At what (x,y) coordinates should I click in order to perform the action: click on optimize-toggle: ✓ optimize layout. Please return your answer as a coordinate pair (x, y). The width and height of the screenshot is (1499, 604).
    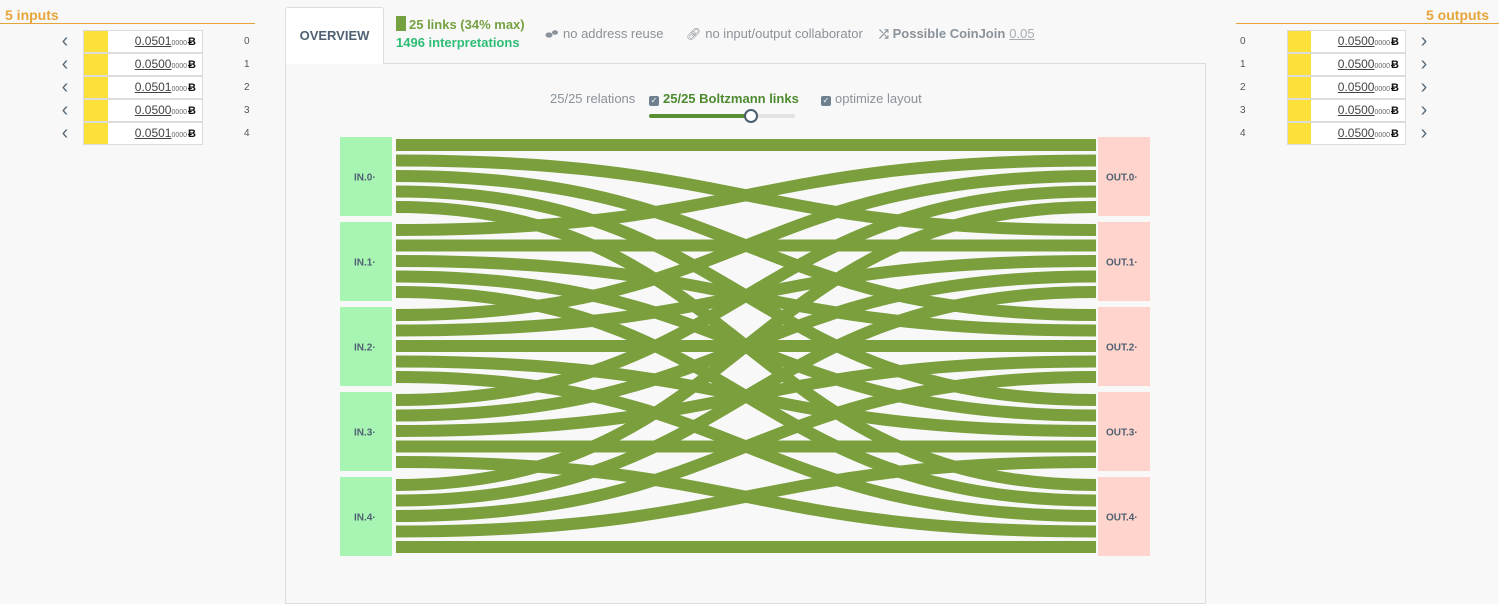
    Looking at the image, I should click on (871, 98).